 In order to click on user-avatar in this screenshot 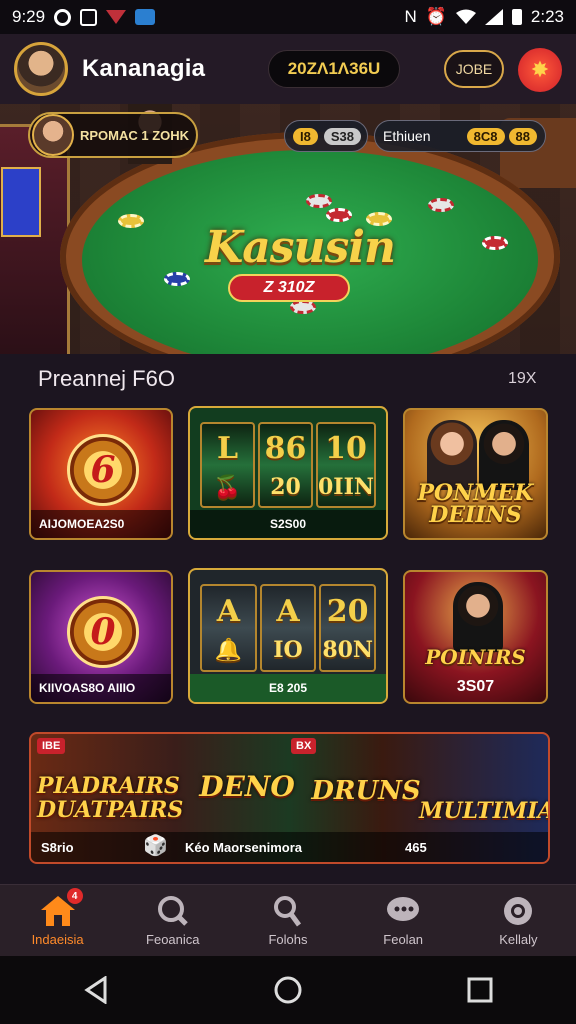, I will do `click(41, 69)`.